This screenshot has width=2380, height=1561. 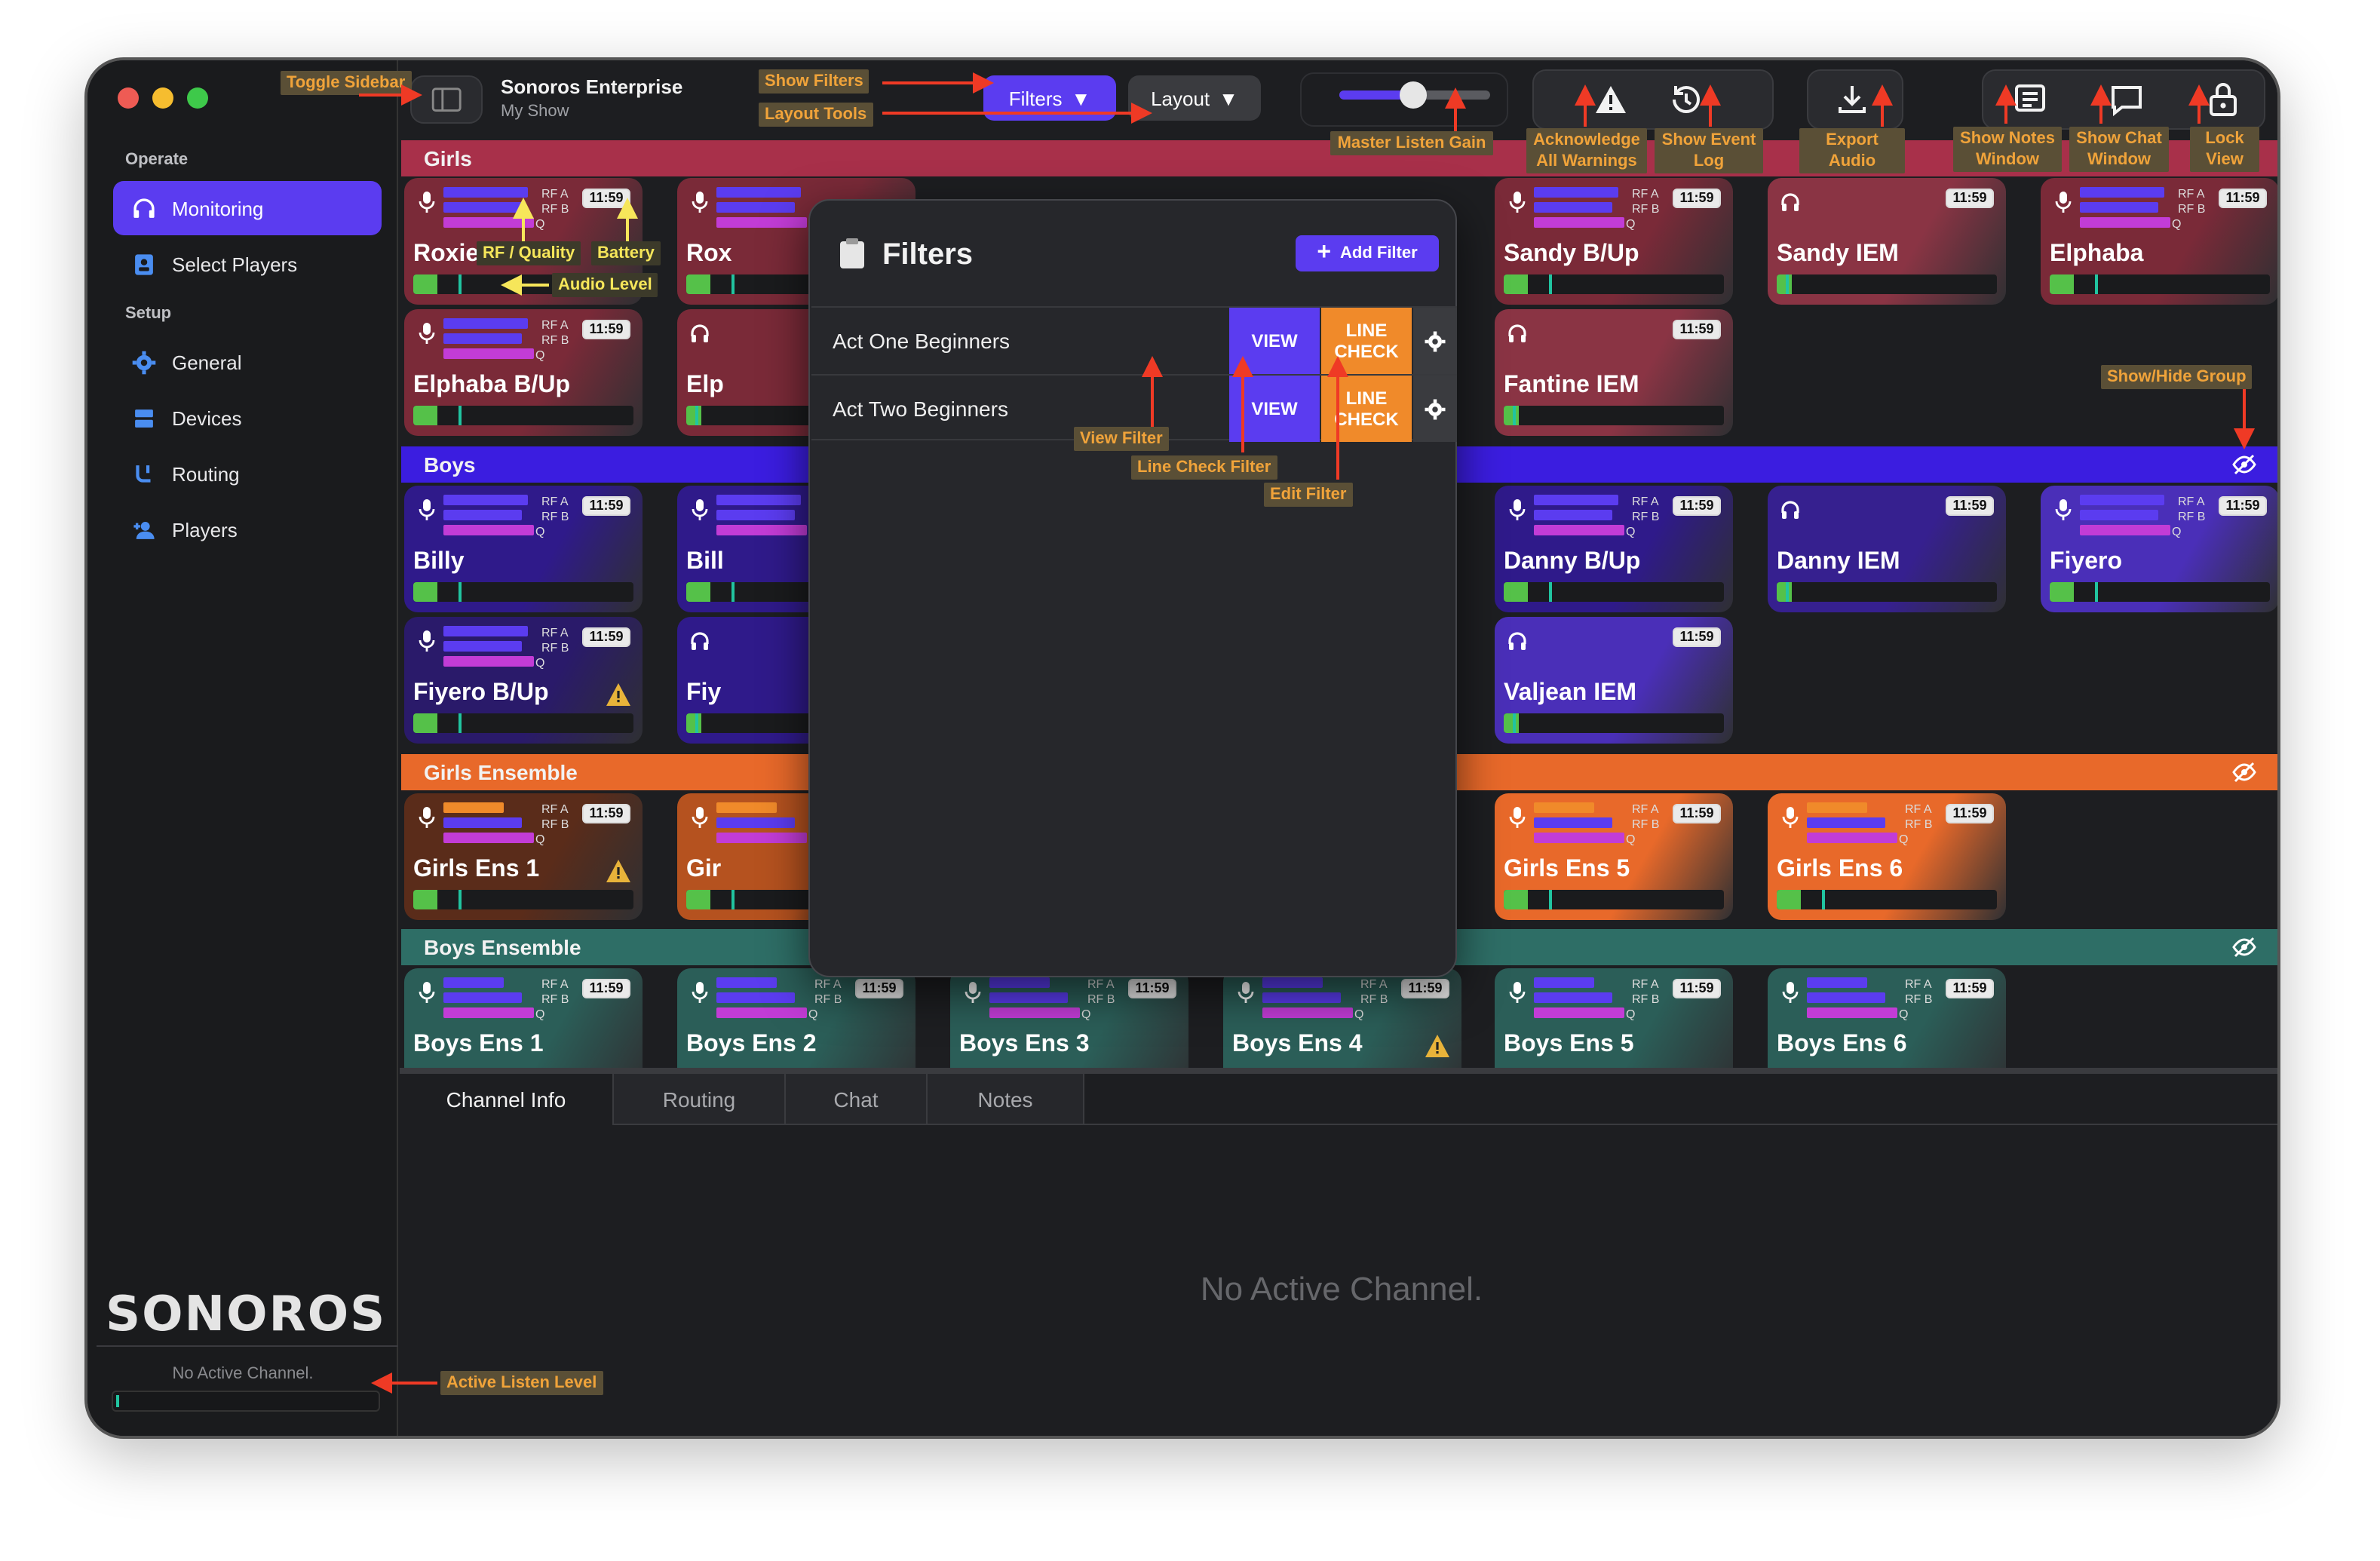 What do you see at coordinates (207, 362) in the screenshot?
I see `sidebar-item-label: General` at bounding box center [207, 362].